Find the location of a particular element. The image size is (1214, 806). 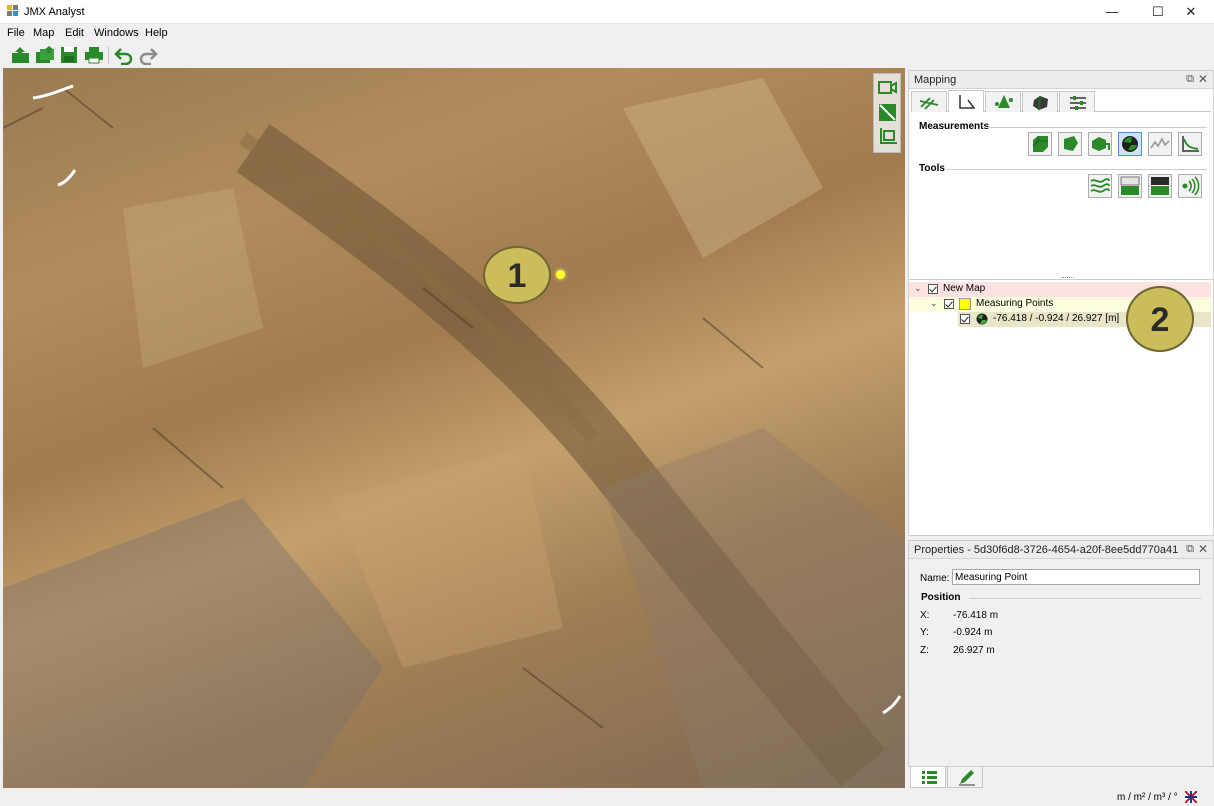

menu-bar: File Map Edit Windows Help is located at coordinates (607, 33).